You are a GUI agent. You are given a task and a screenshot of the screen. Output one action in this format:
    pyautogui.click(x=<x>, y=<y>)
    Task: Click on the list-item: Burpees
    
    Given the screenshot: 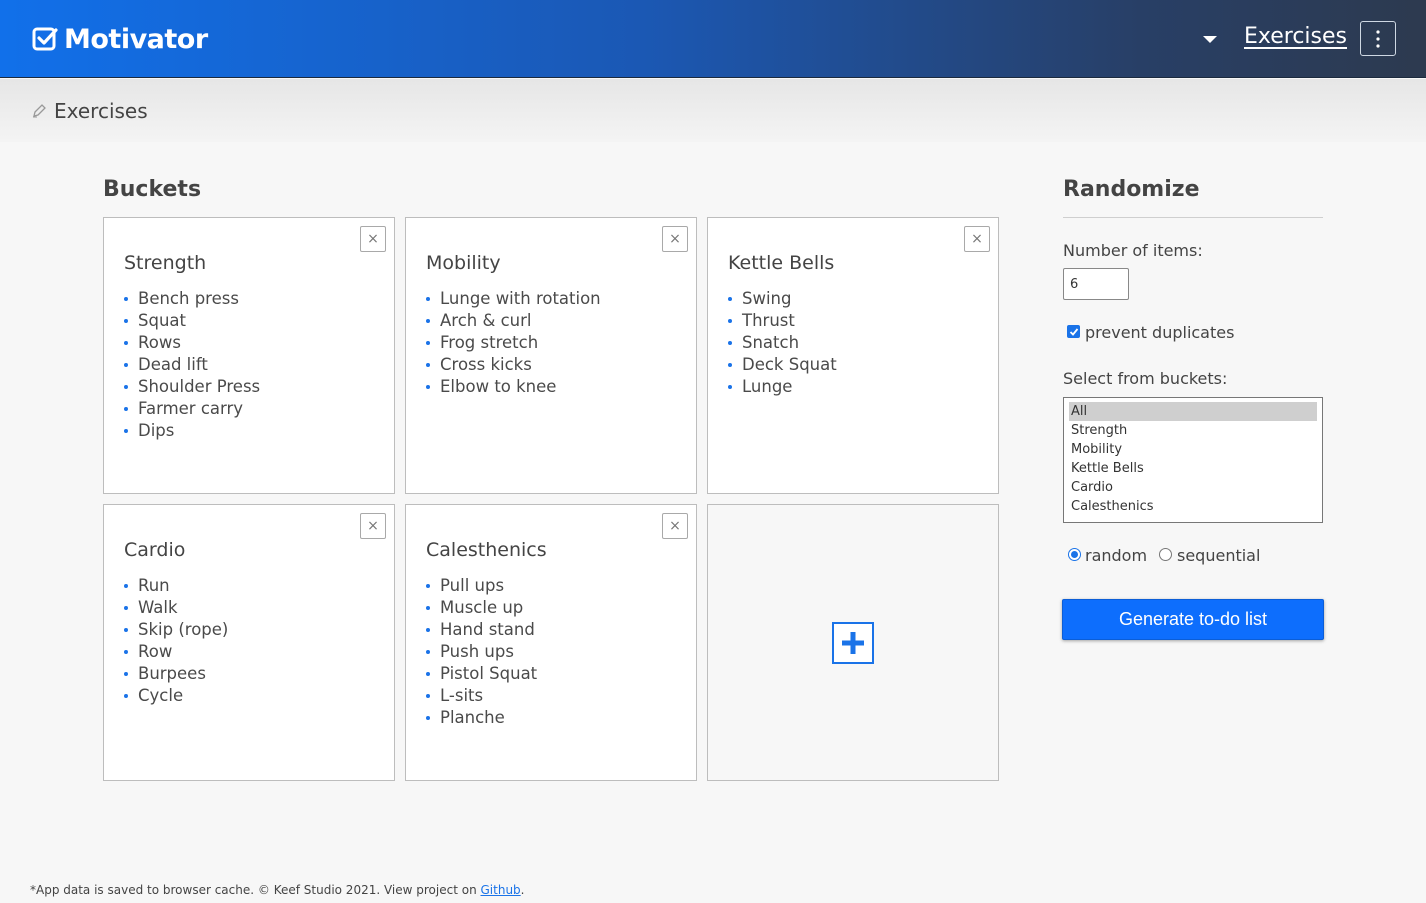 What is the action you would take?
    pyautogui.click(x=176, y=674)
    